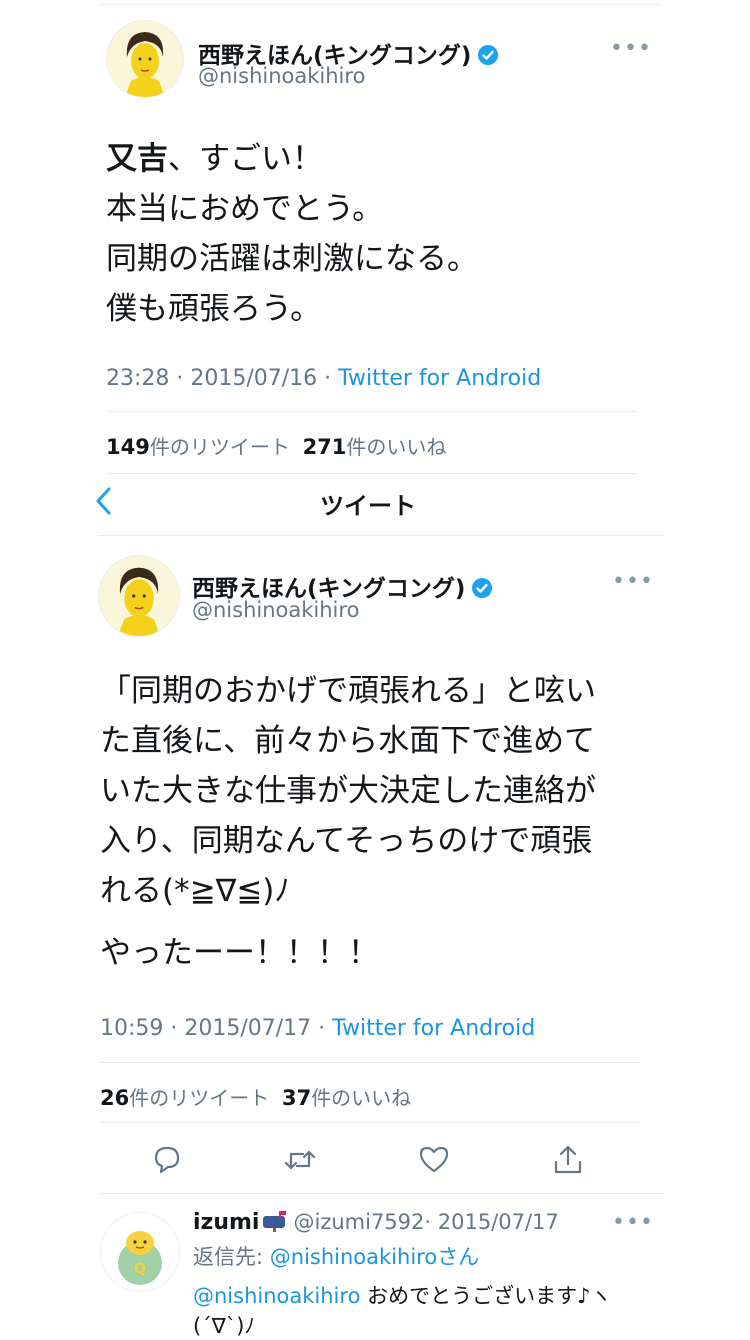 Image resolution: width=750 pixels, height=1340 pixels. I want to click on tweet-timestamp: 10:59 · 2015/07/17 · Twitter for Android, so click(317, 1028).